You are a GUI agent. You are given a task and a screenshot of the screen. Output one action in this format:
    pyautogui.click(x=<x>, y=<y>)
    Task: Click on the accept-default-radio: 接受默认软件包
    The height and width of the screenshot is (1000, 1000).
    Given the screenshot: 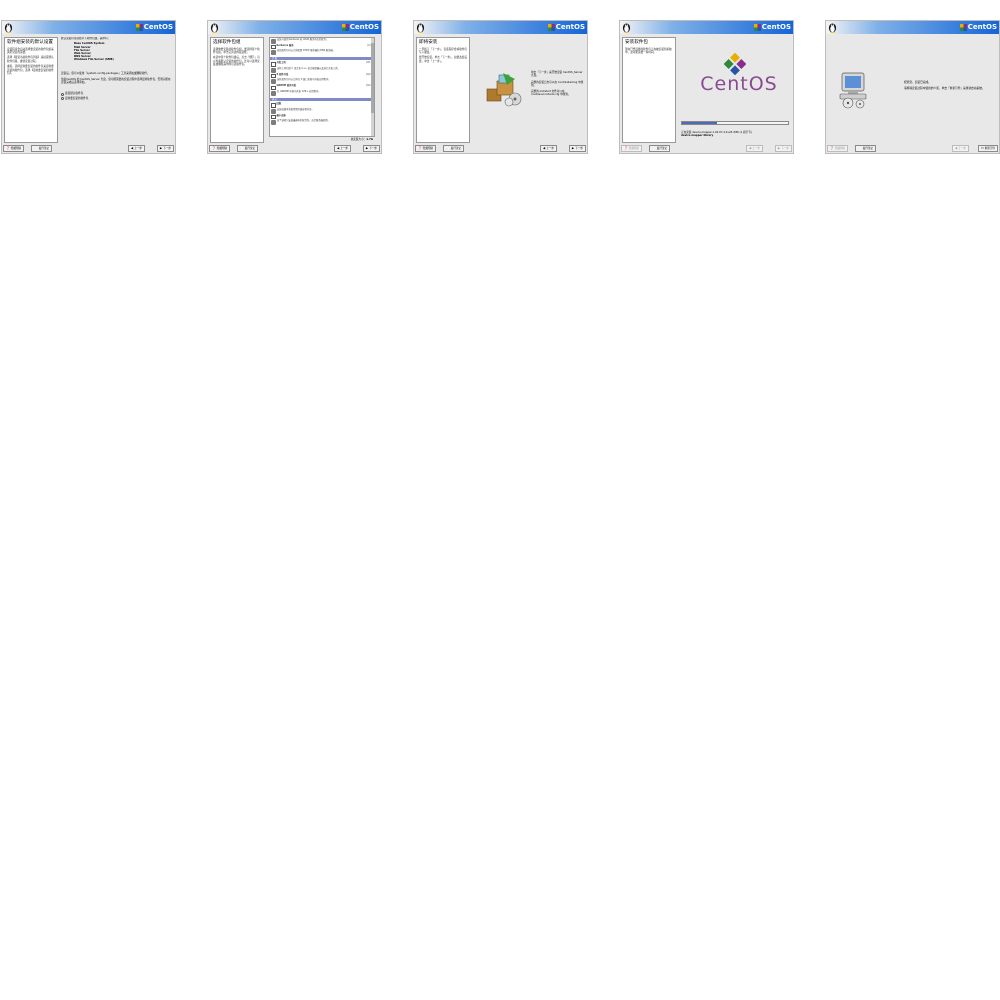 What is the action you would take?
    pyautogui.click(x=117, y=94)
    